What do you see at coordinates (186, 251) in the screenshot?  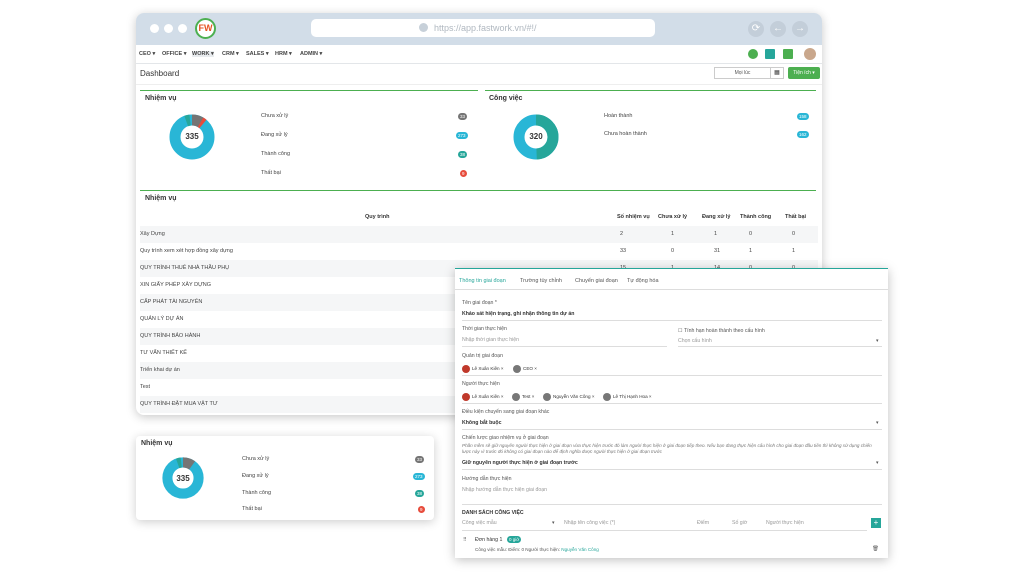 I see `table-cell: Quy trình xem xét hợp đồng xây dựng` at bounding box center [186, 251].